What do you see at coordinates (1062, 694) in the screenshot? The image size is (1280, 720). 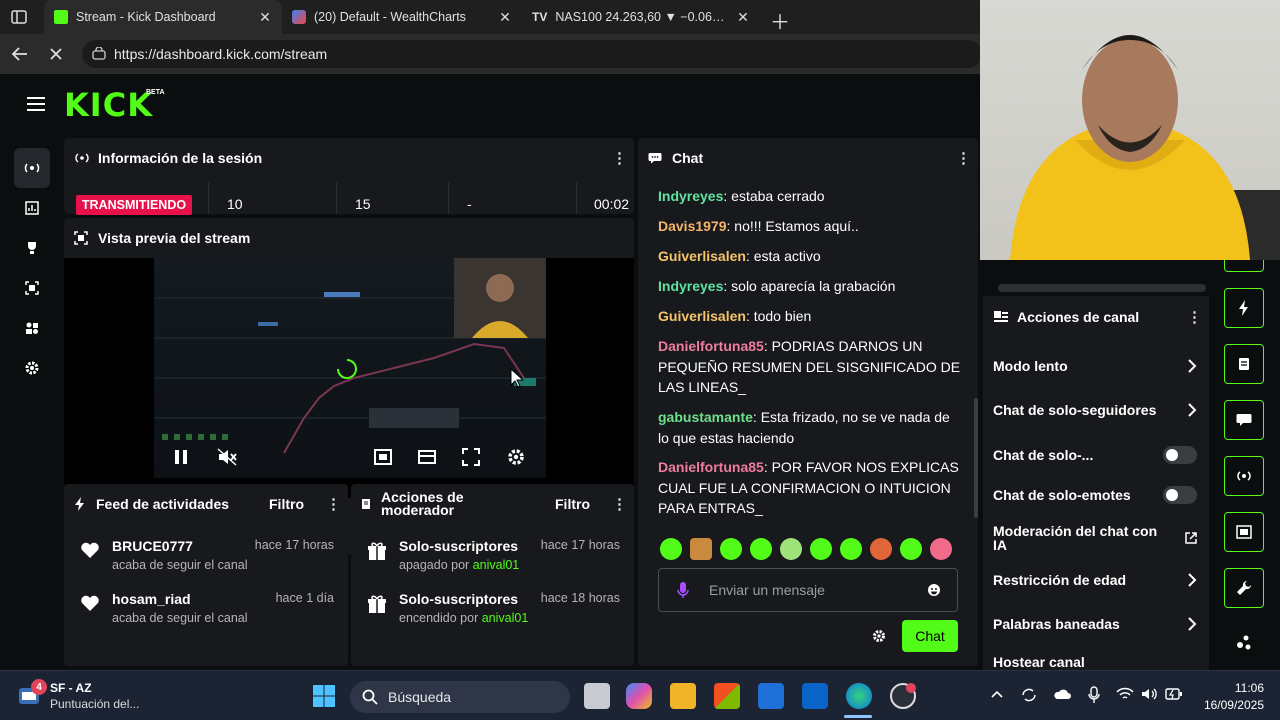 I see `onedrive-icon` at bounding box center [1062, 694].